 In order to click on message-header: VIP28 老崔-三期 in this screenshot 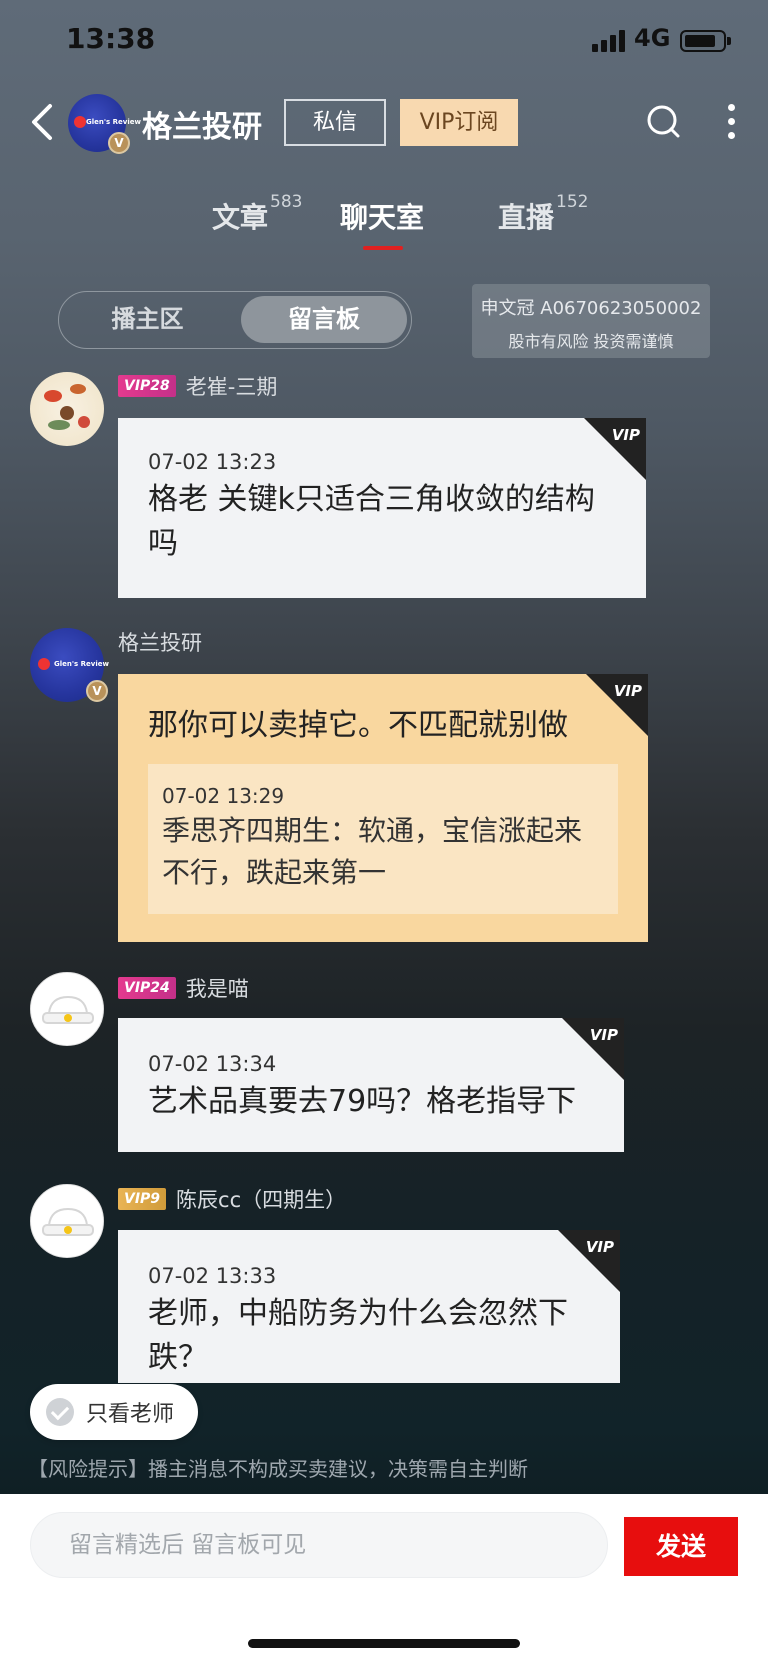, I will do `click(198, 386)`.